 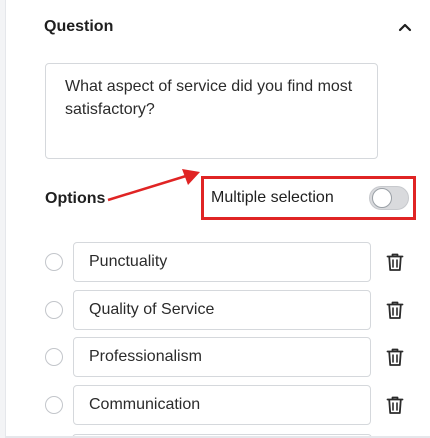 What do you see at coordinates (382, 198) in the screenshot?
I see `toggle-knob` at bounding box center [382, 198].